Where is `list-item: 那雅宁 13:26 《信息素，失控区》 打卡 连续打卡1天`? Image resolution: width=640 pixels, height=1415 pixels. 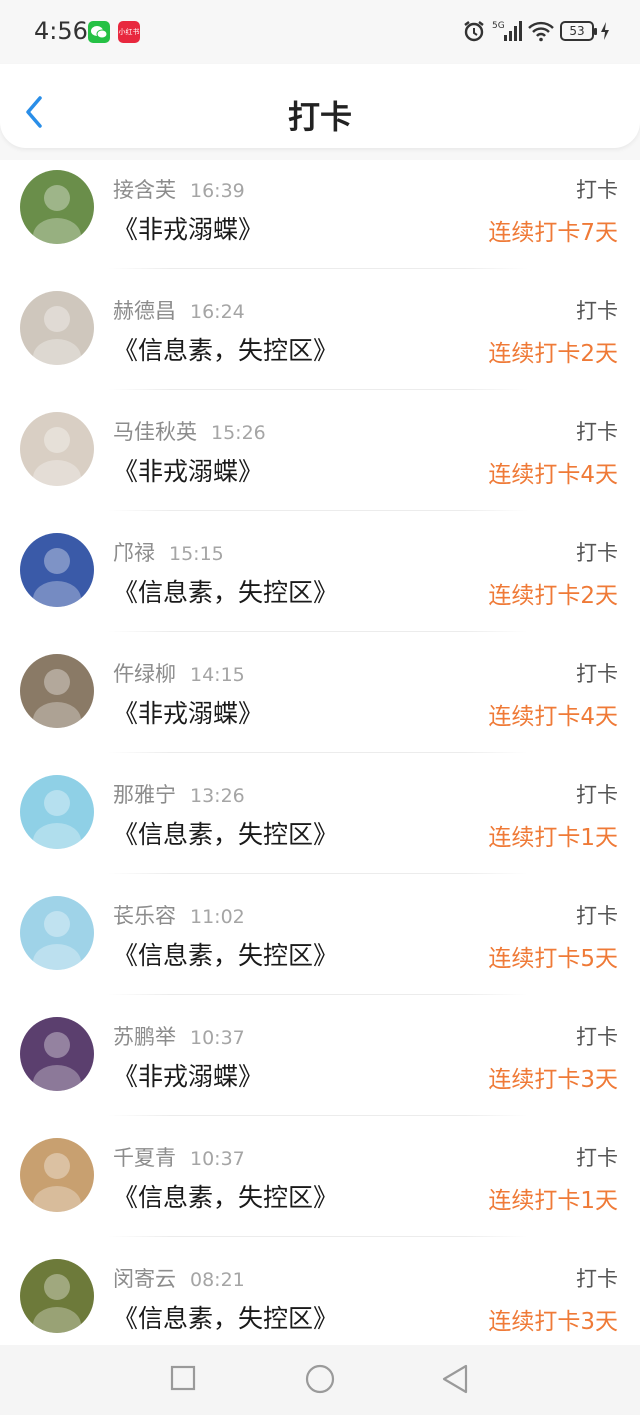 list-item: 那雅宁 13:26 《信息素，失控区》 打卡 连续打卡1天 is located at coordinates (320, 813).